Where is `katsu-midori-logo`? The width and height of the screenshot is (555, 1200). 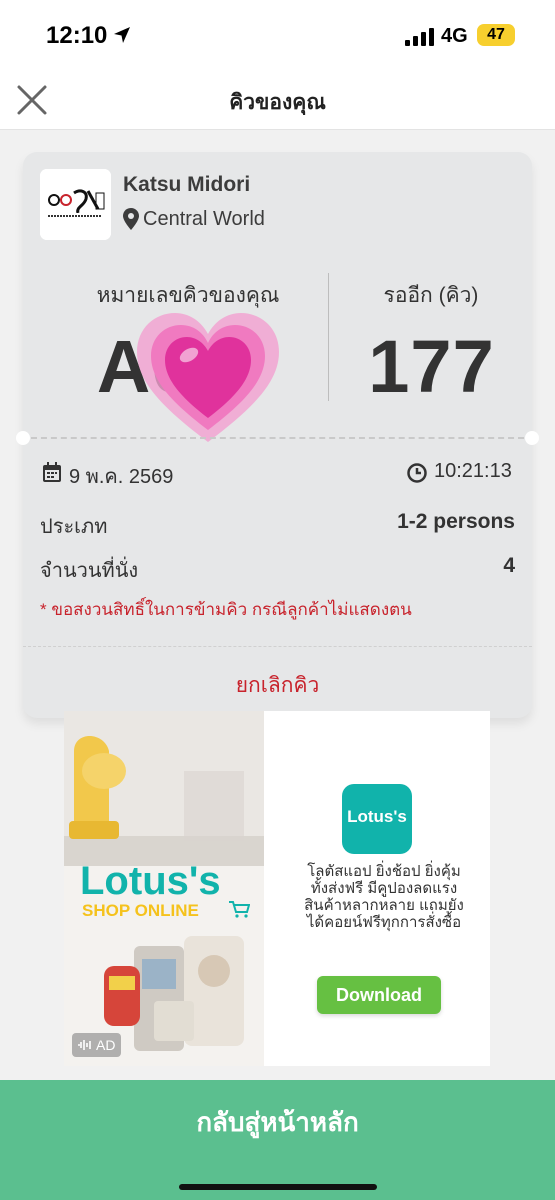
katsu-midori-logo is located at coordinates (75, 204).